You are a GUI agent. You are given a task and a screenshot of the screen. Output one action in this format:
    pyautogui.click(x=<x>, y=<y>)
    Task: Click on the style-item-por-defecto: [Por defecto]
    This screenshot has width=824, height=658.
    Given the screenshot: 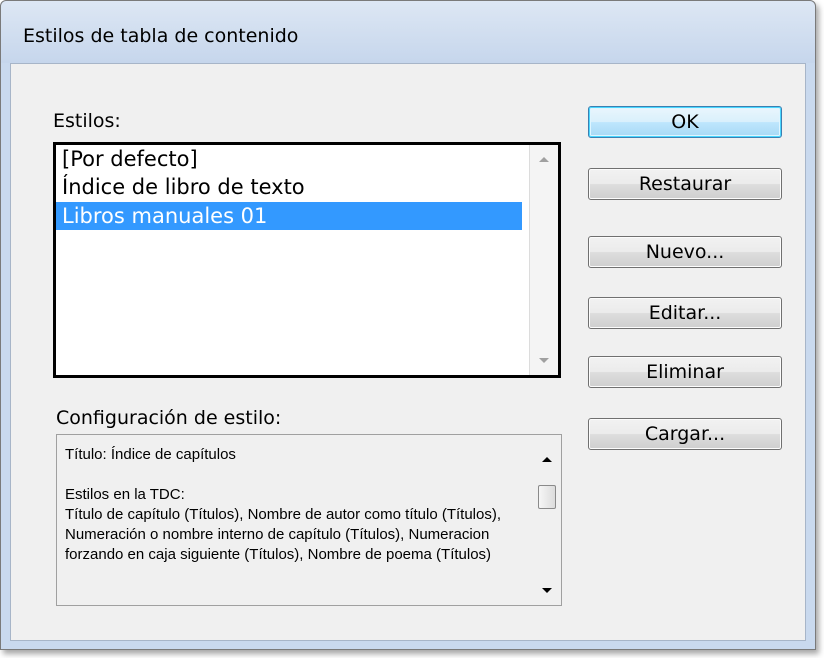 What is the action you would take?
    pyautogui.click(x=289, y=159)
    